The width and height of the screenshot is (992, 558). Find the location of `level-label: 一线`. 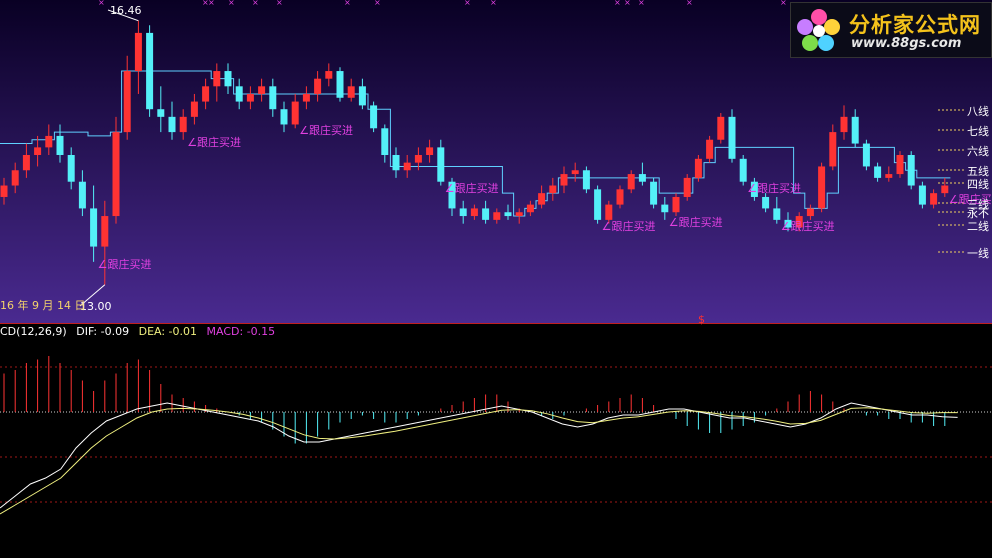

level-label: 一线 is located at coordinates (978, 253).